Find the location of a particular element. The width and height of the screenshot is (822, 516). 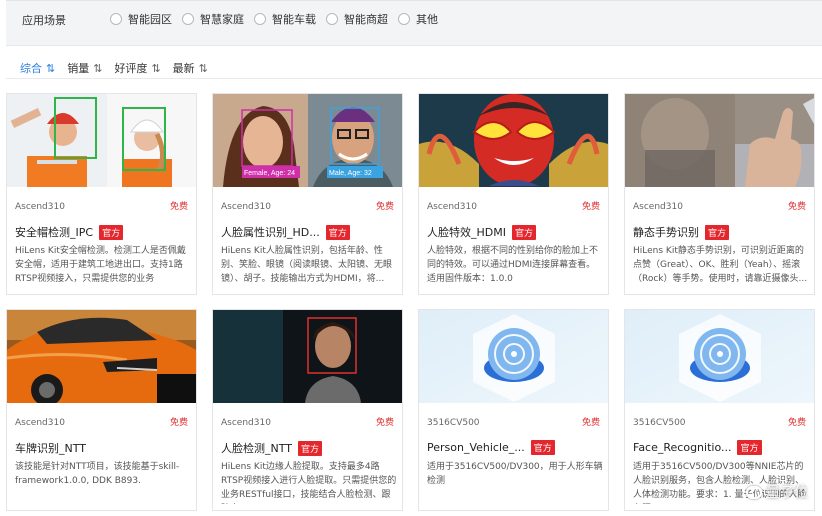

card-title-row: 静态手势识别 官方 is located at coordinates (722, 232).